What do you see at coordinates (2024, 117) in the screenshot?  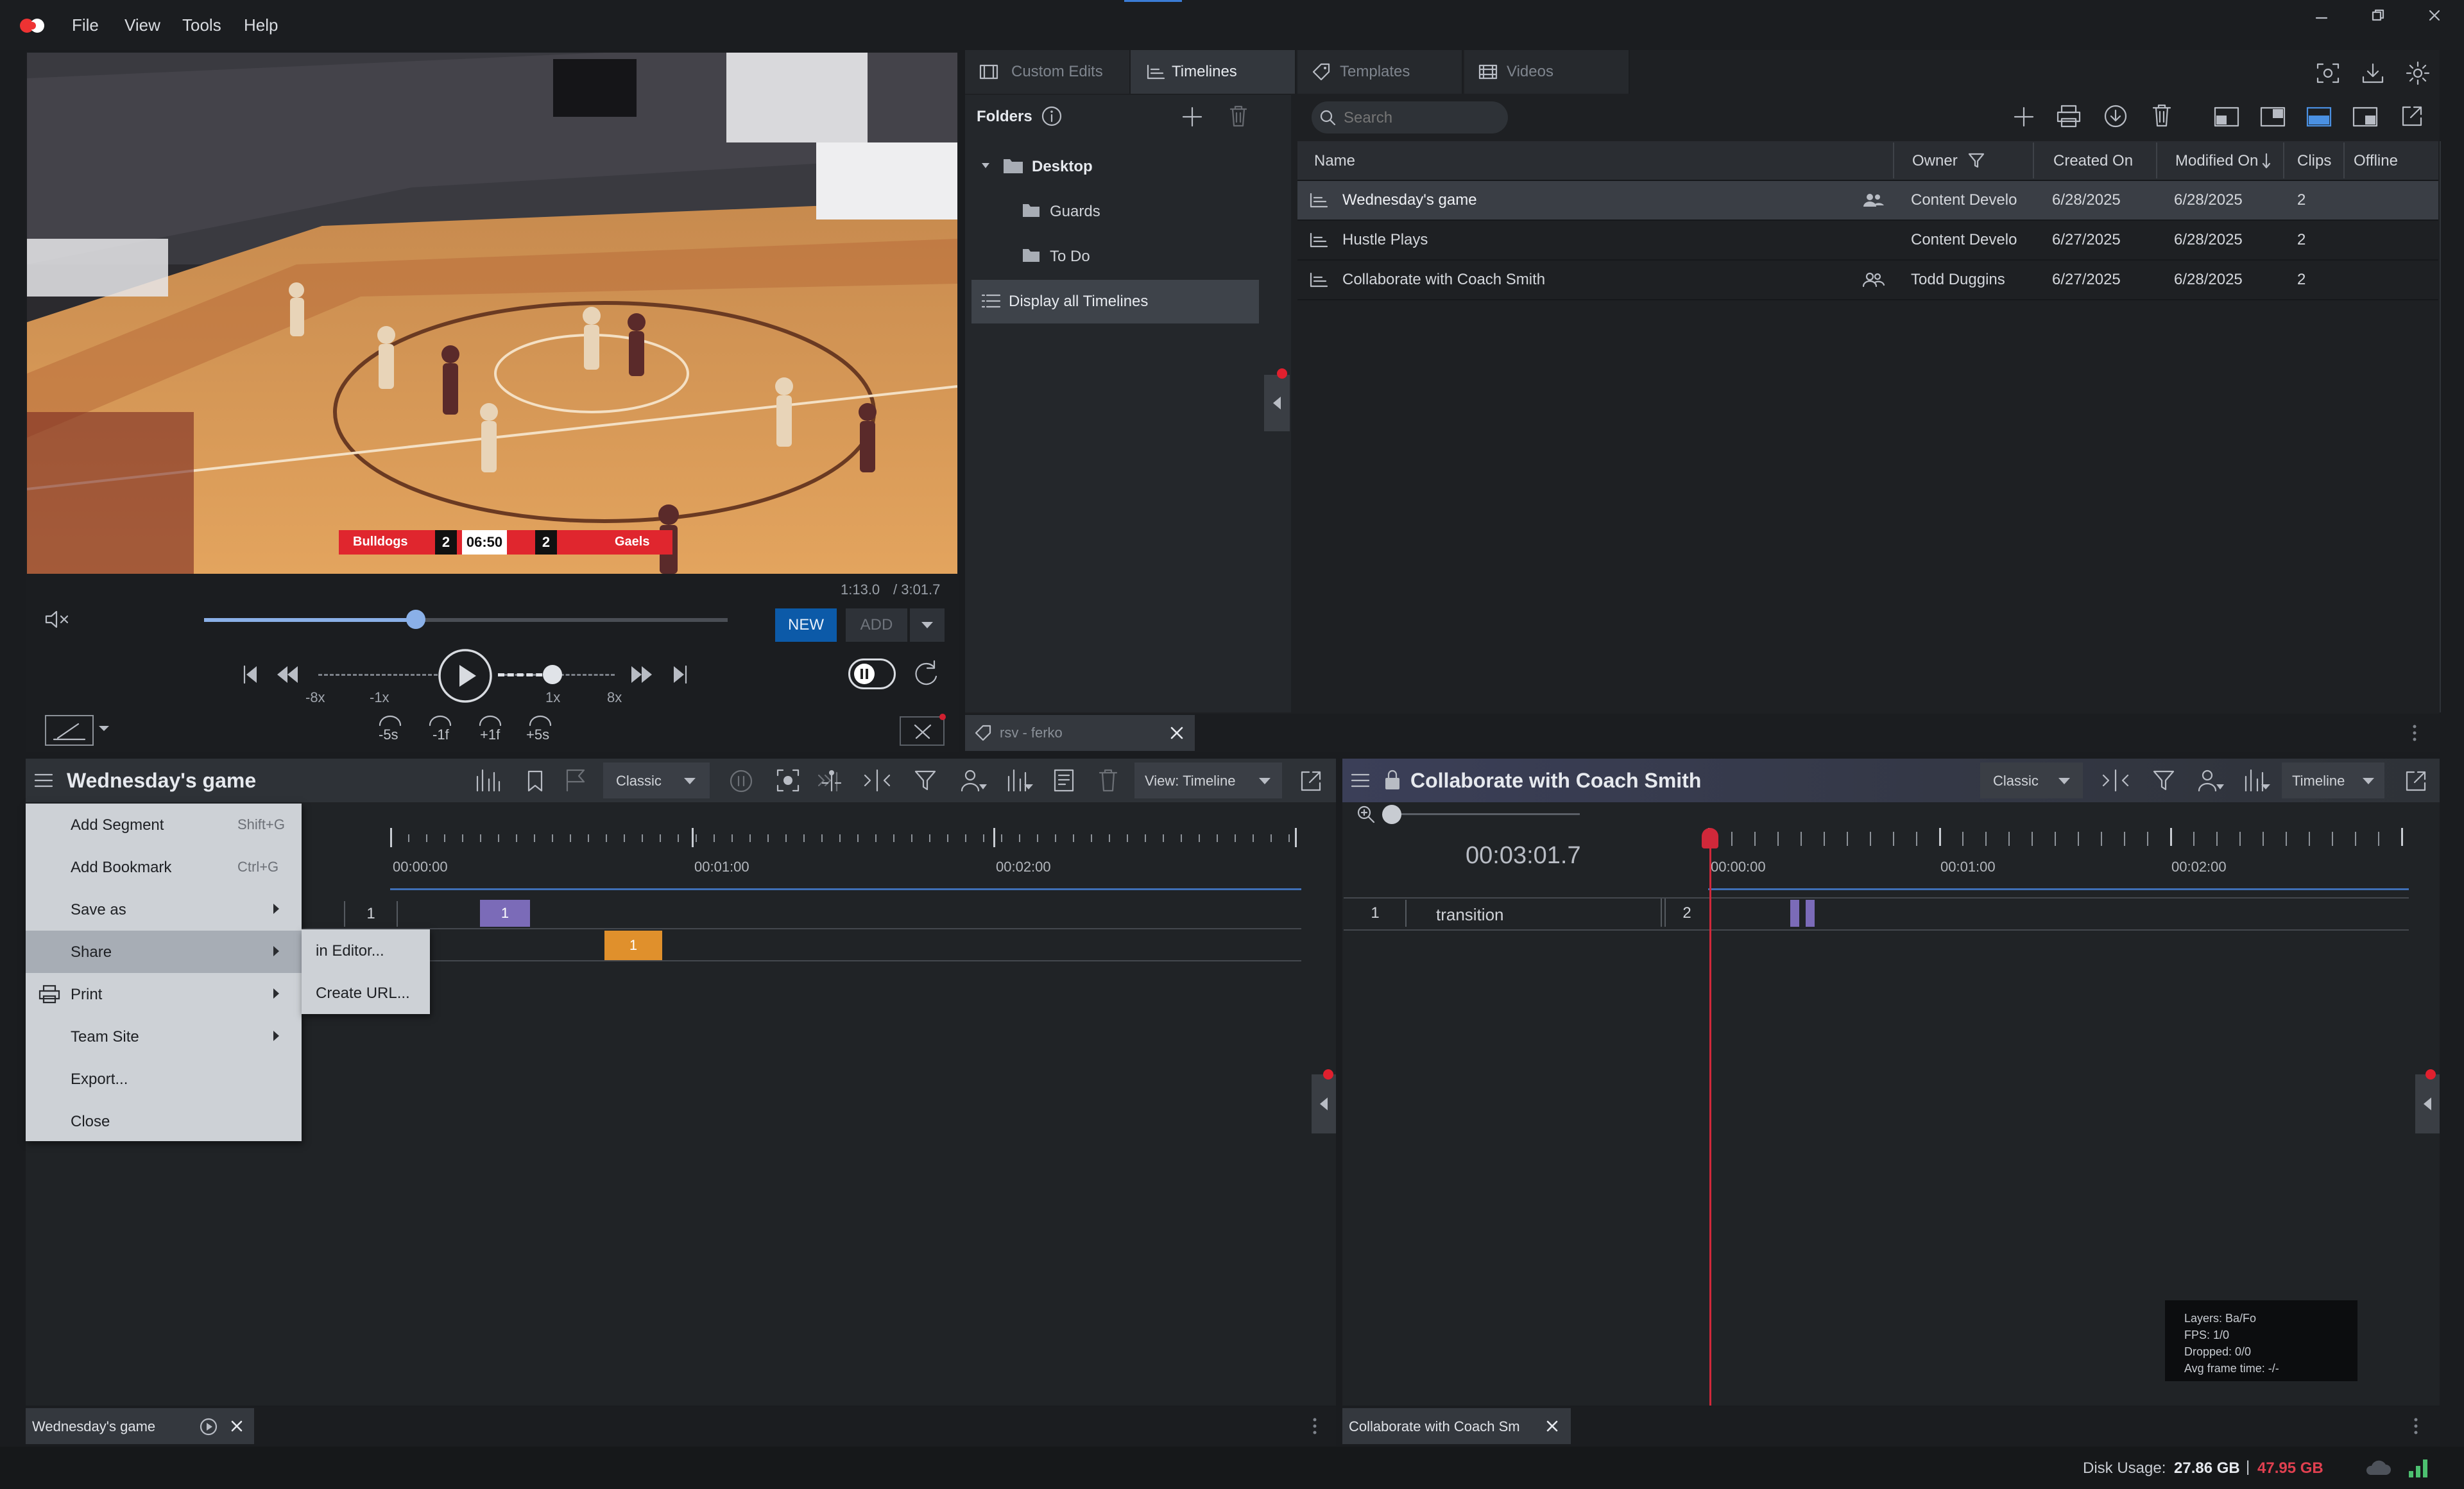 I see `add-timeline-icon` at bounding box center [2024, 117].